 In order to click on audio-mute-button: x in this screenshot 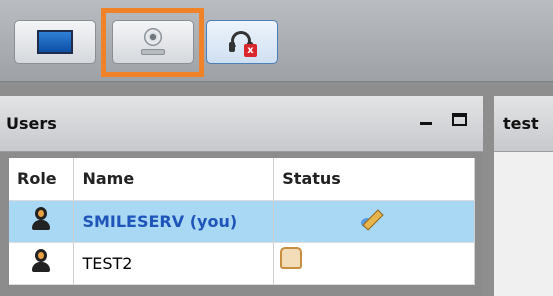, I will do `click(242, 42)`.